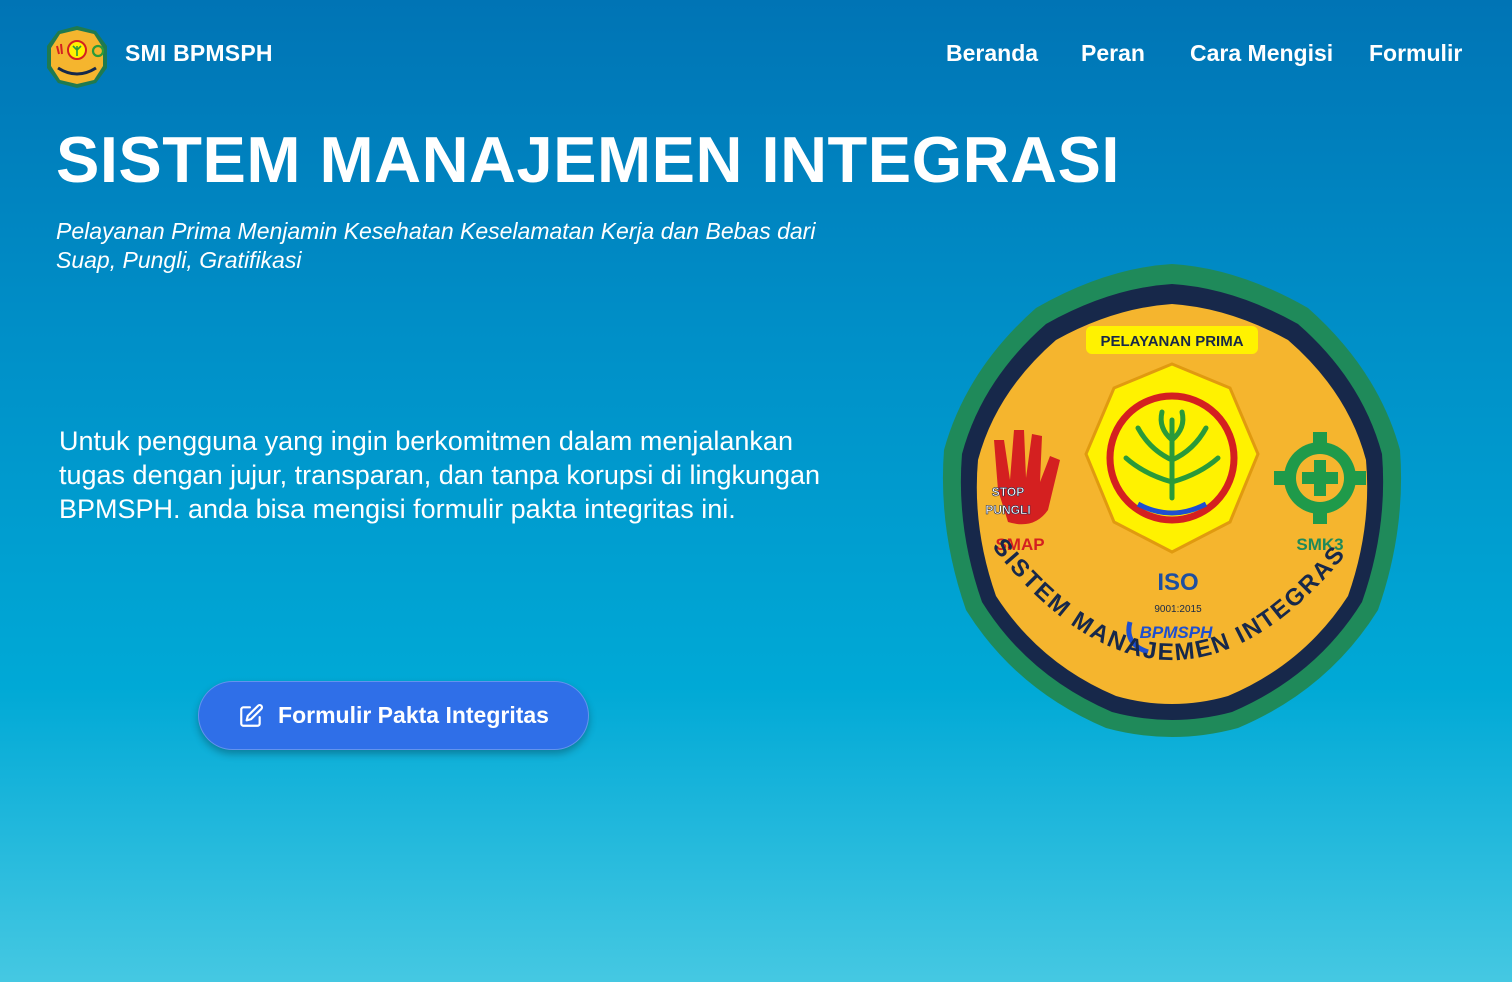 The height and width of the screenshot is (982, 1512). I want to click on iso-label: ISO, so click(1177, 582).